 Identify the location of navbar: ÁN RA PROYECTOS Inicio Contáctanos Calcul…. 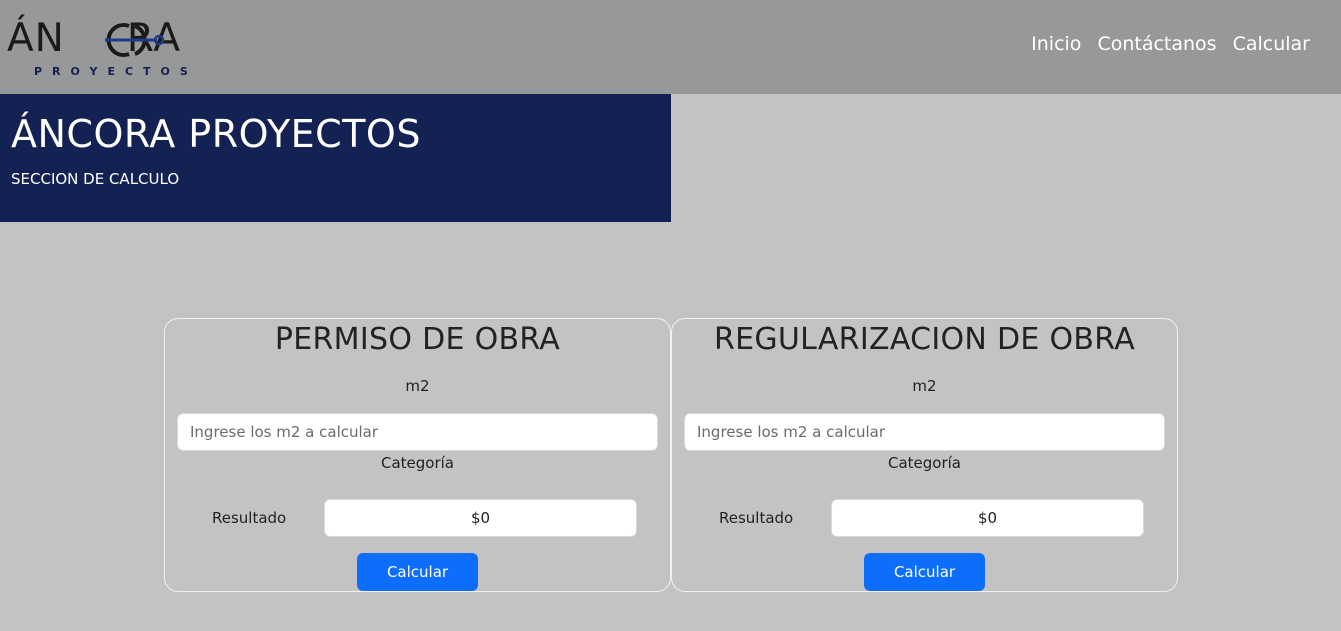
(670, 47).